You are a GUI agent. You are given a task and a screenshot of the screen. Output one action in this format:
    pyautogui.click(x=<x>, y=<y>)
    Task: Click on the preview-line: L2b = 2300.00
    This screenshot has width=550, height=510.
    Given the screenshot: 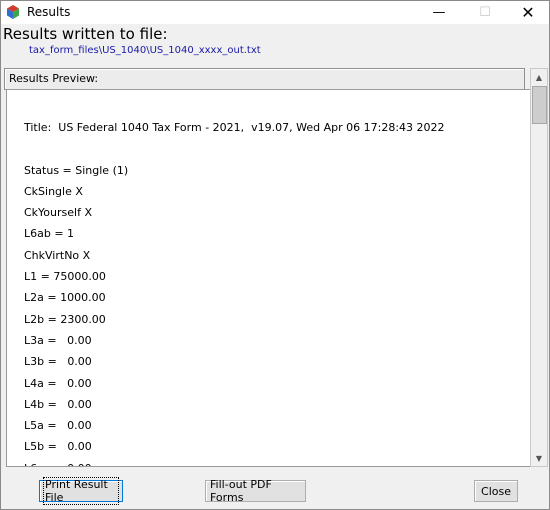 What is the action you would take?
    pyautogui.click(x=65, y=319)
    